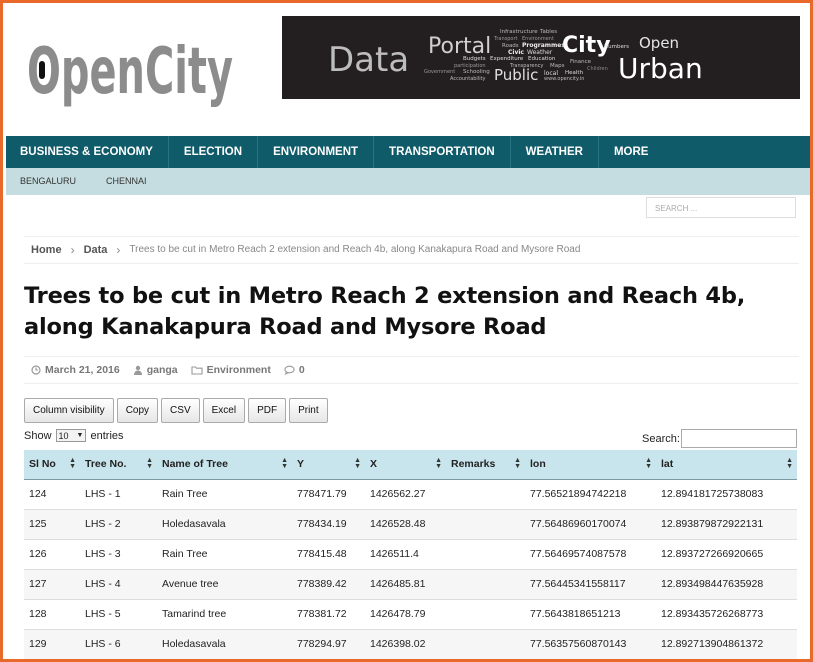 The height and width of the screenshot is (662, 813). I want to click on cell-lat: 12.892713904861372, so click(726, 644).